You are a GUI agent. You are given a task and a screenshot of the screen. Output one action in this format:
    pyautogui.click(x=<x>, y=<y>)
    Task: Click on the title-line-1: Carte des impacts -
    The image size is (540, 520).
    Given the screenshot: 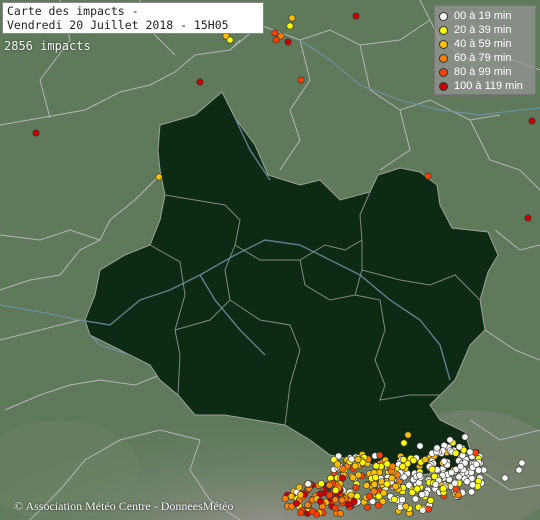 What is the action you would take?
    pyautogui.click(x=73, y=11)
    